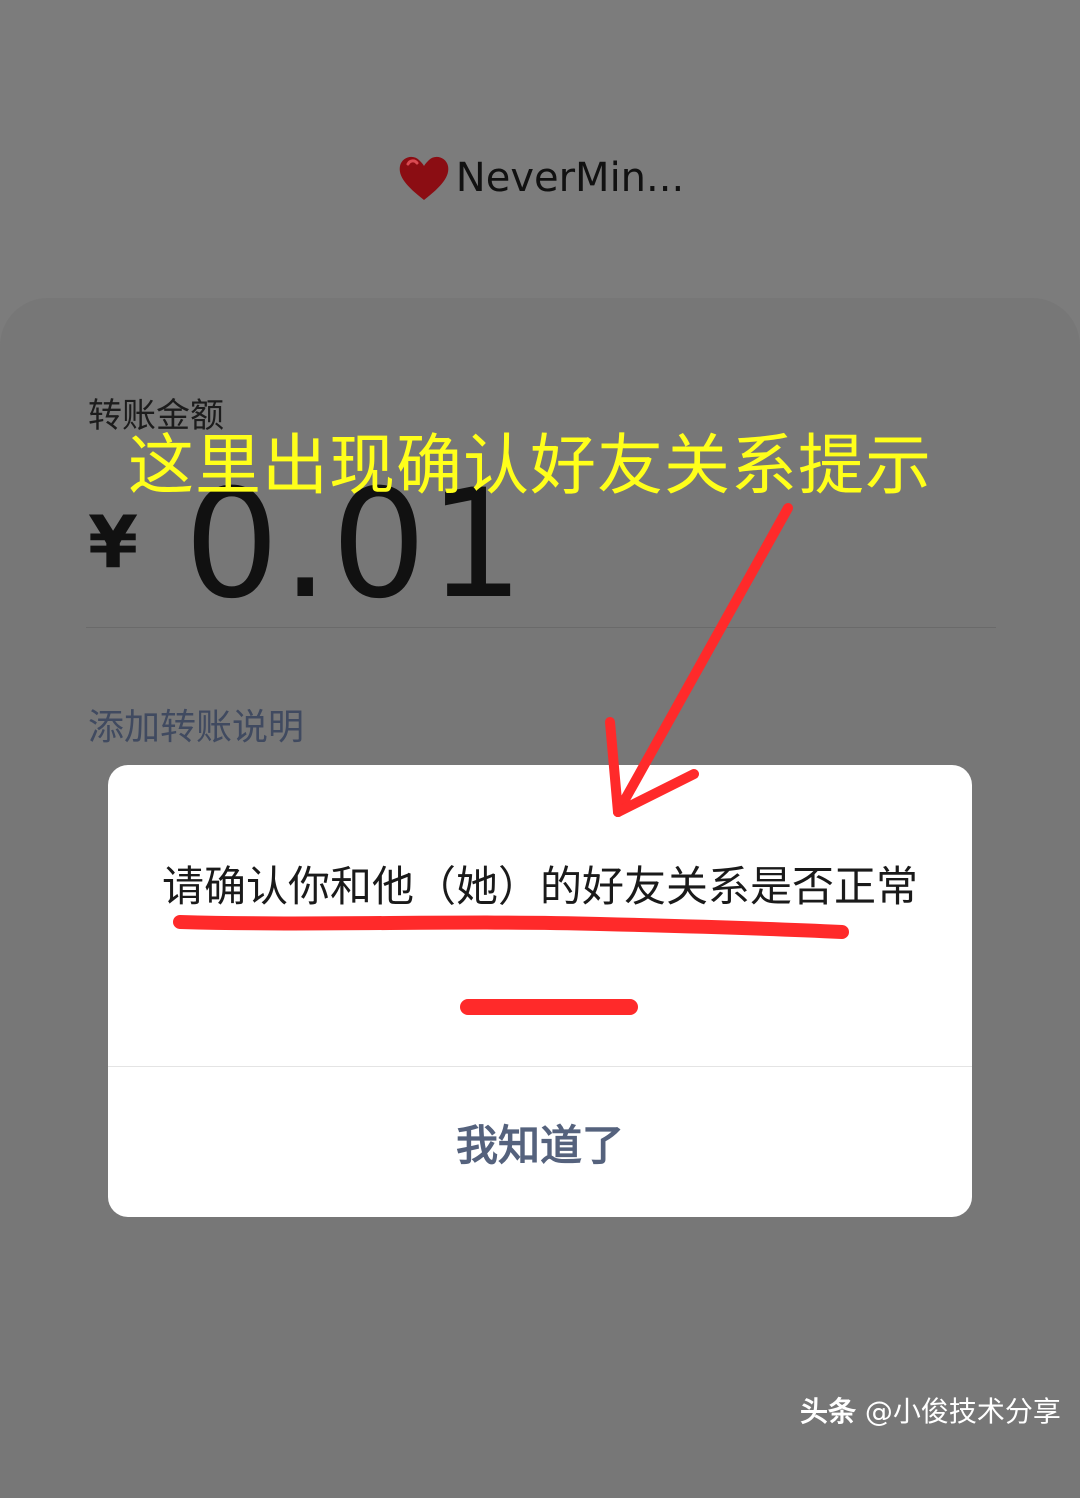 Image resolution: width=1080 pixels, height=1498 pixels. What do you see at coordinates (540, 1142) in the screenshot?
I see `acknowledge-button: 我知道了` at bounding box center [540, 1142].